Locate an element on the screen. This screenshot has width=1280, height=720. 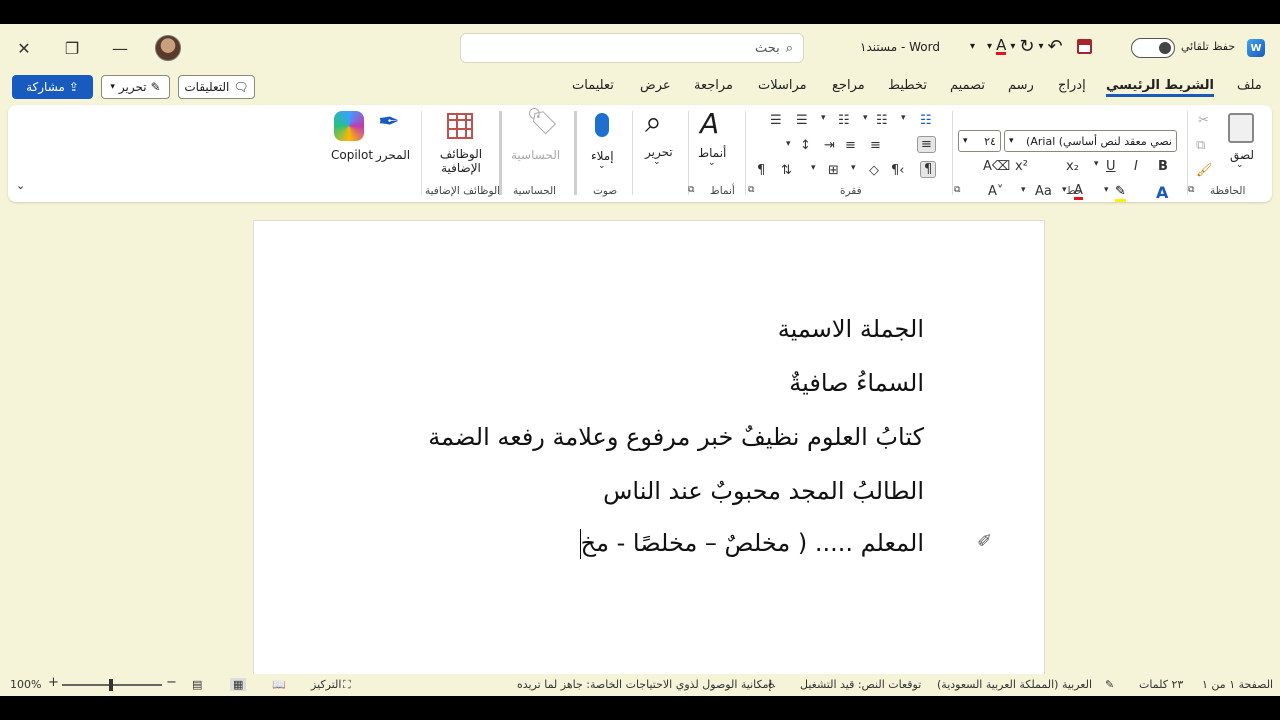
tab-references: مراجع is located at coordinates (848, 85).